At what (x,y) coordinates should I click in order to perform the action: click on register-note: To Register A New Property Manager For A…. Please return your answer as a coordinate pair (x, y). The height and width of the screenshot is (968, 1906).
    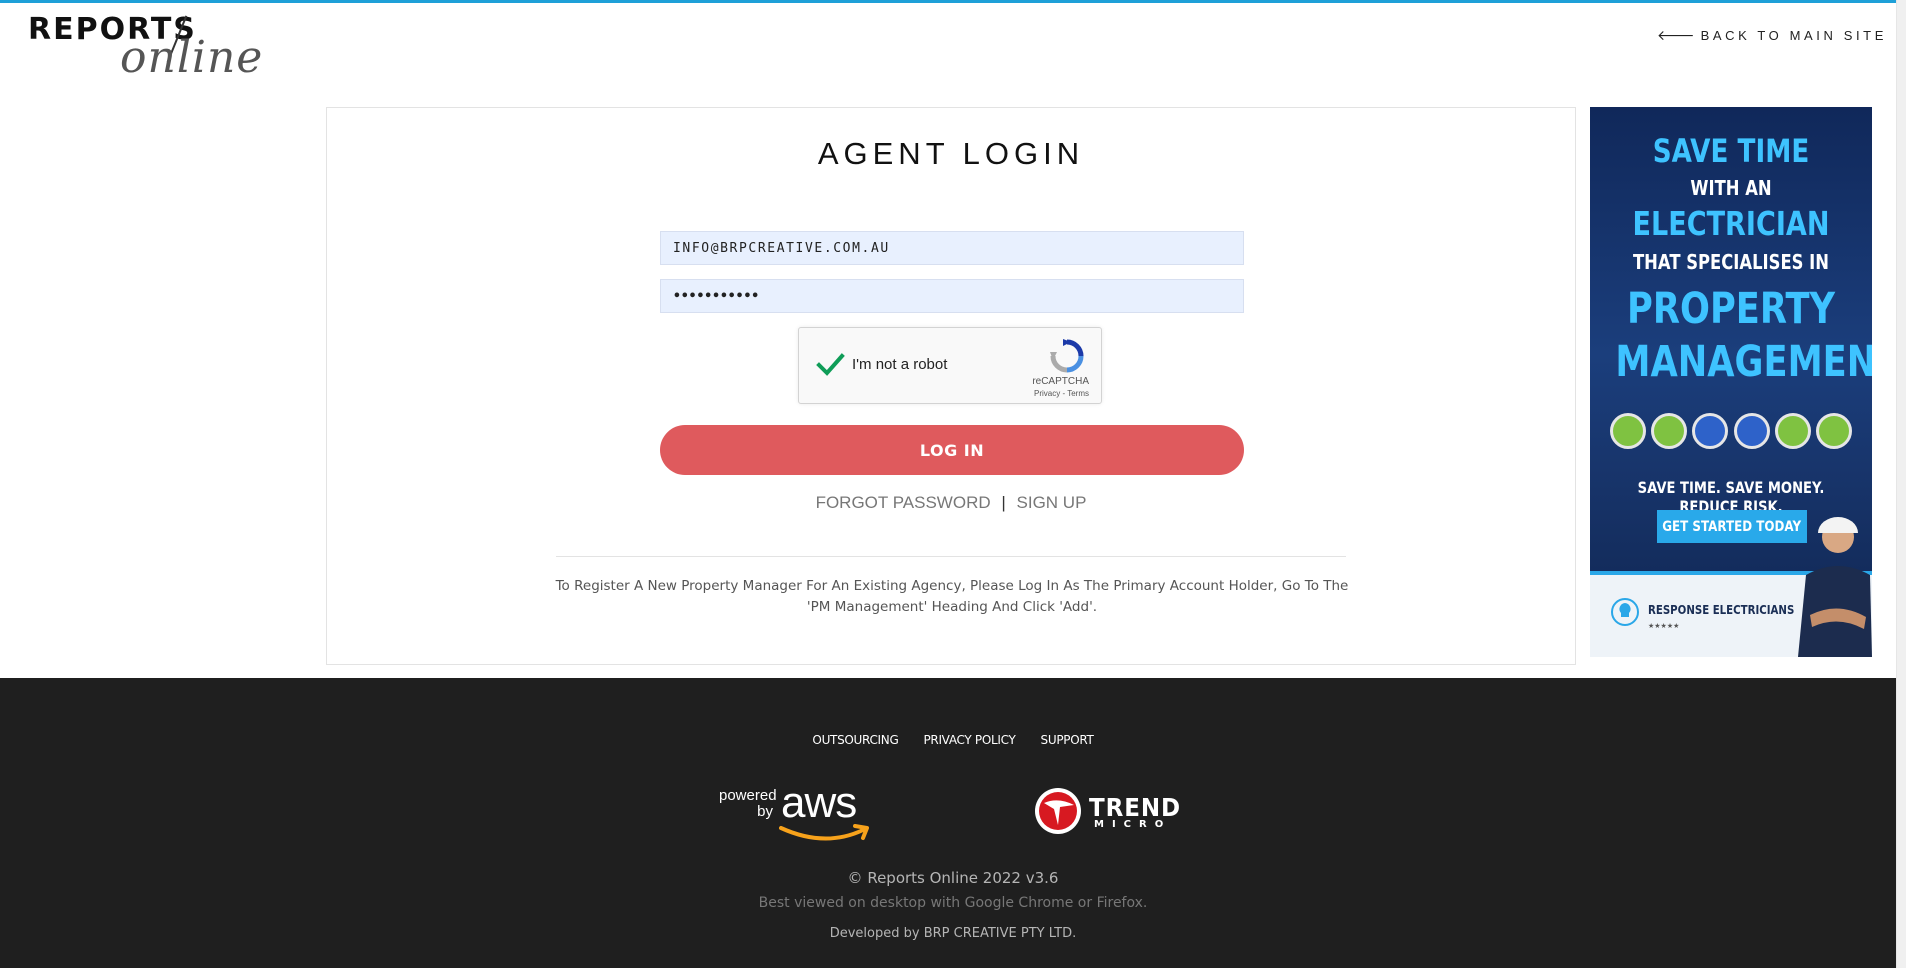
    Looking at the image, I should click on (952, 596).